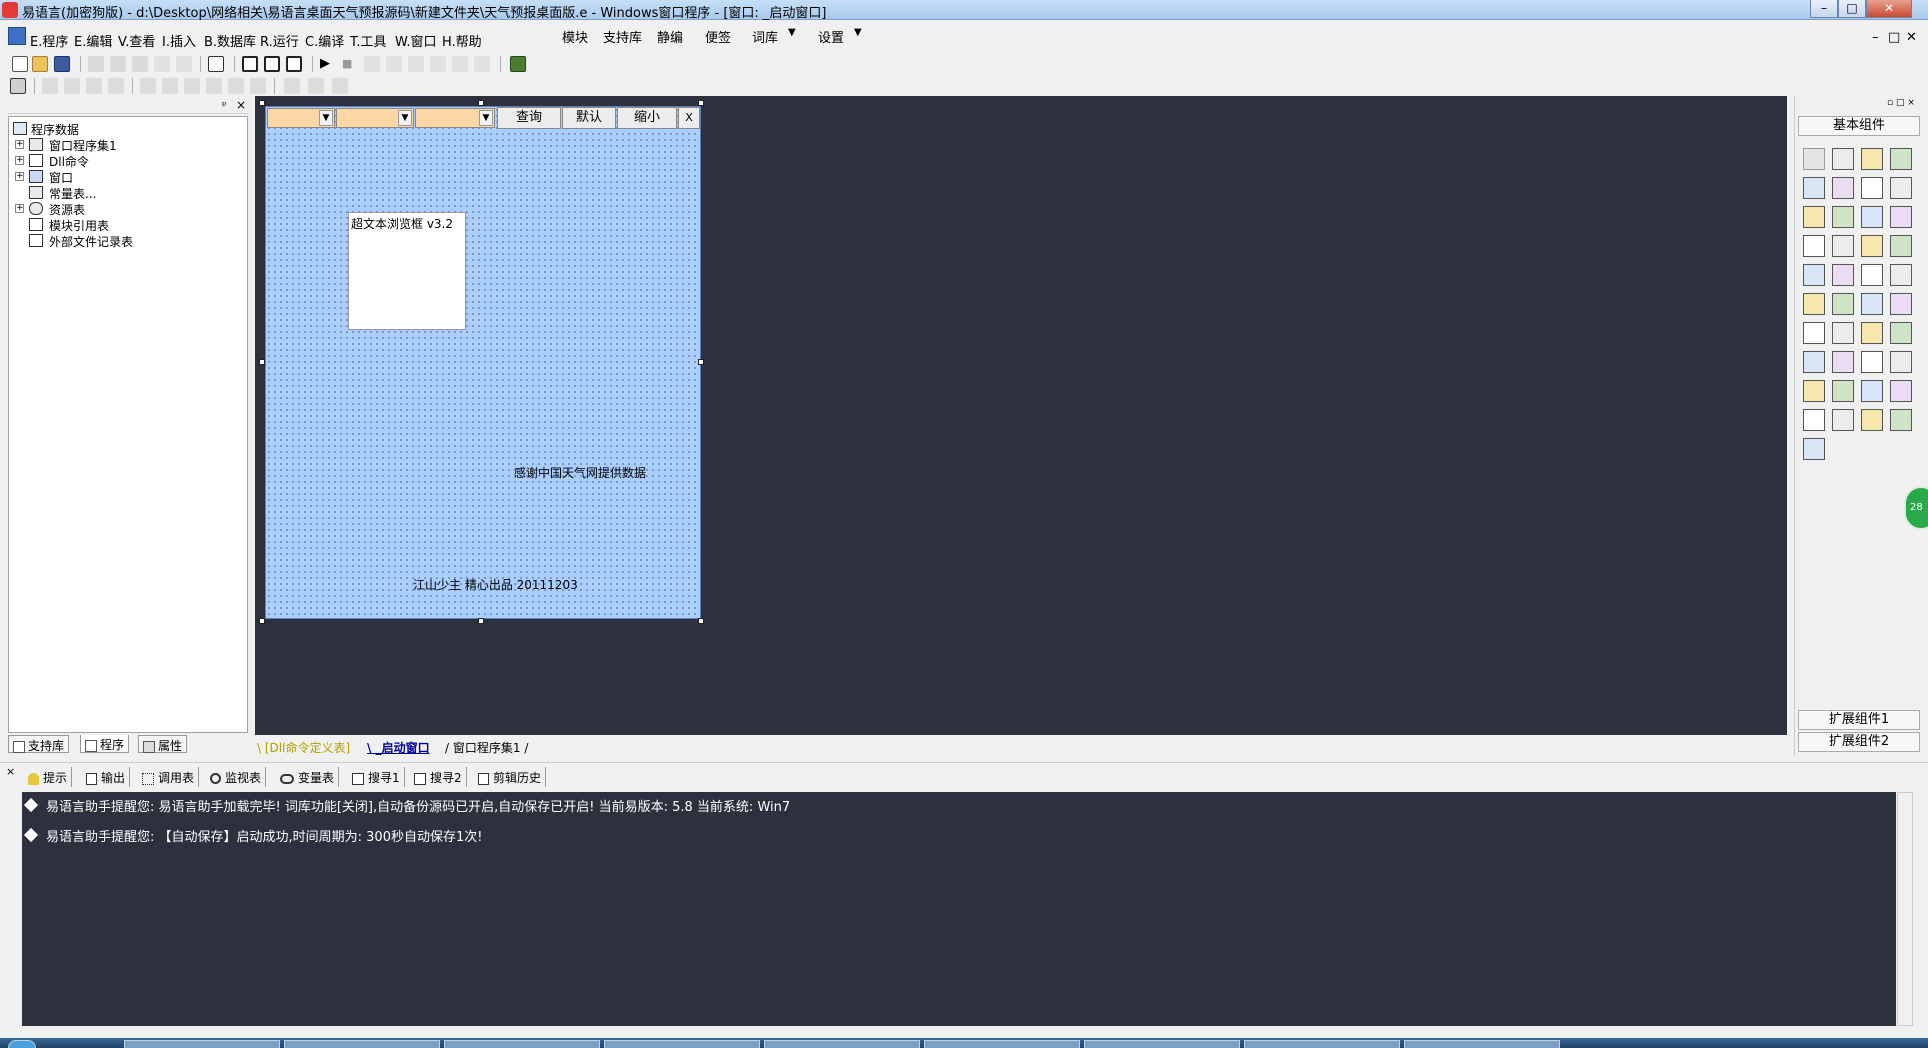 The width and height of the screenshot is (1928, 1048). I want to click on tab-window-assembly: / 窗口程序集1 /, so click(486, 746).